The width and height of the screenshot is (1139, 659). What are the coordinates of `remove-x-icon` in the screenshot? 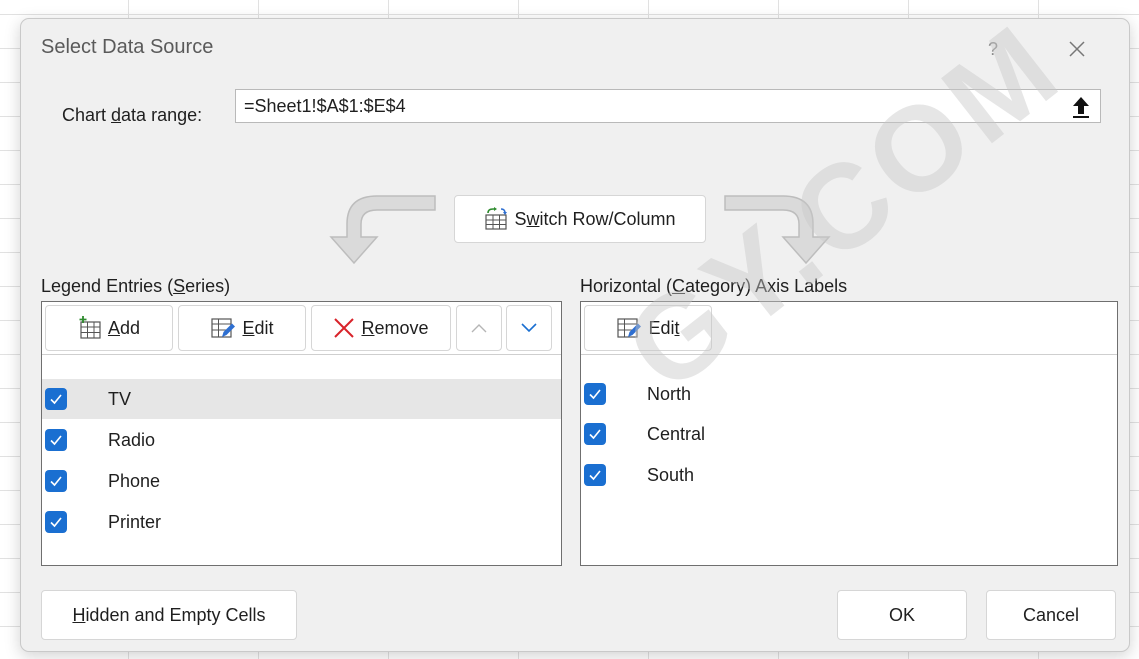 It's located at (344, 328).